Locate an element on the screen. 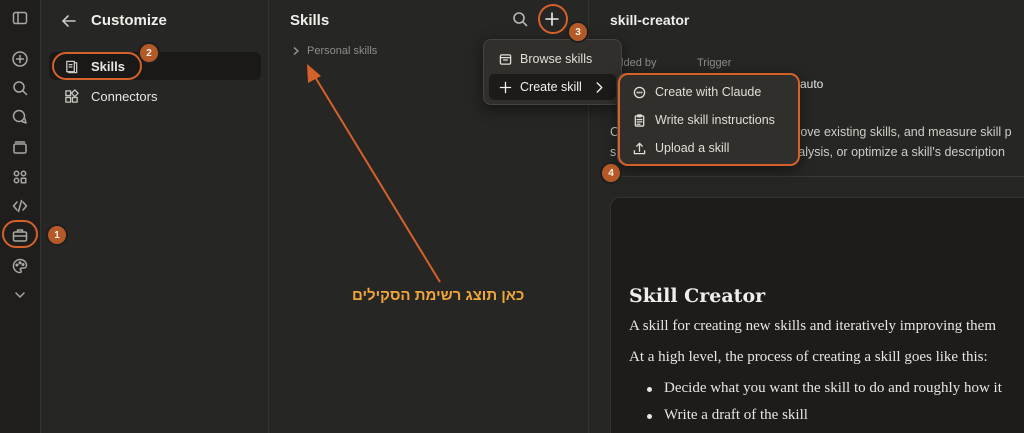 The image size is (1024, 433). palette-icon is located at coordinates (20, 266).